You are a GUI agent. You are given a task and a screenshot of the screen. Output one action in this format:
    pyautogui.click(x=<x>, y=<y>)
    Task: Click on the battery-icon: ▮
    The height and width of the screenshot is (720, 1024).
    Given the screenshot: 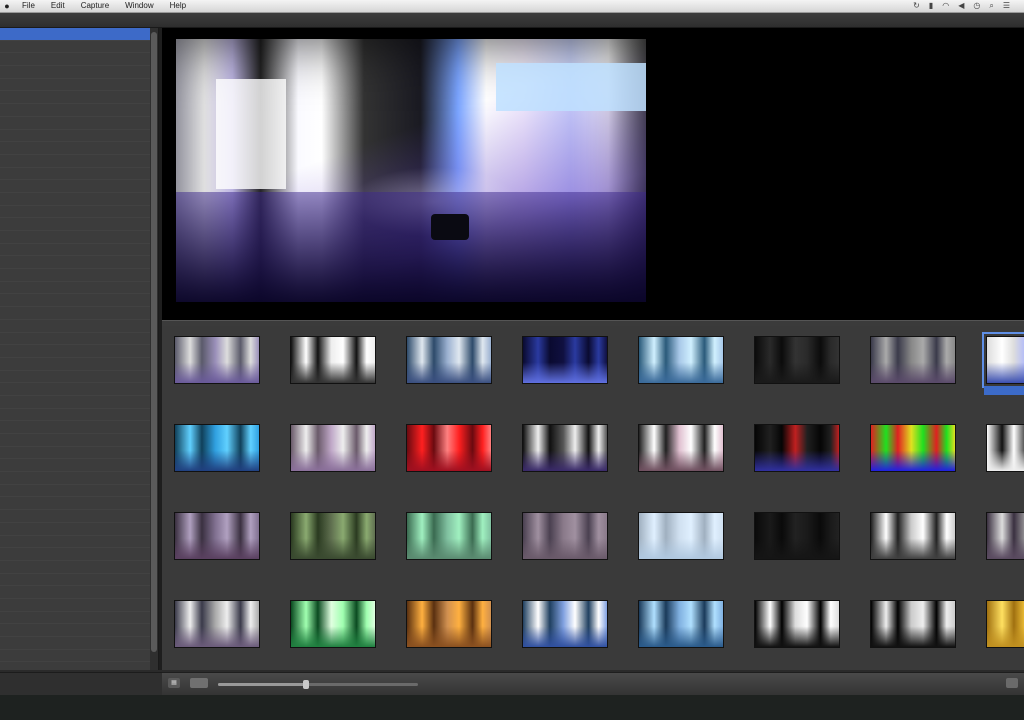 What is the action you would take?
    pyautogui.click(x=931, y=6)
    